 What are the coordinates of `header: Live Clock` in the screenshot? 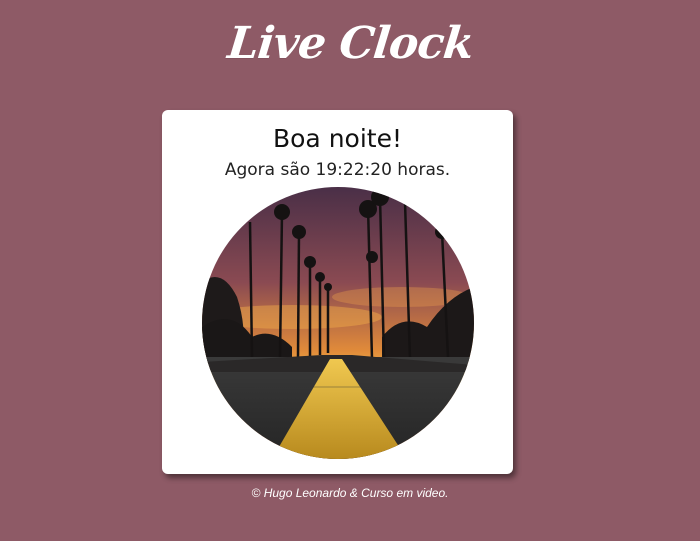 It's located at (350, 43).